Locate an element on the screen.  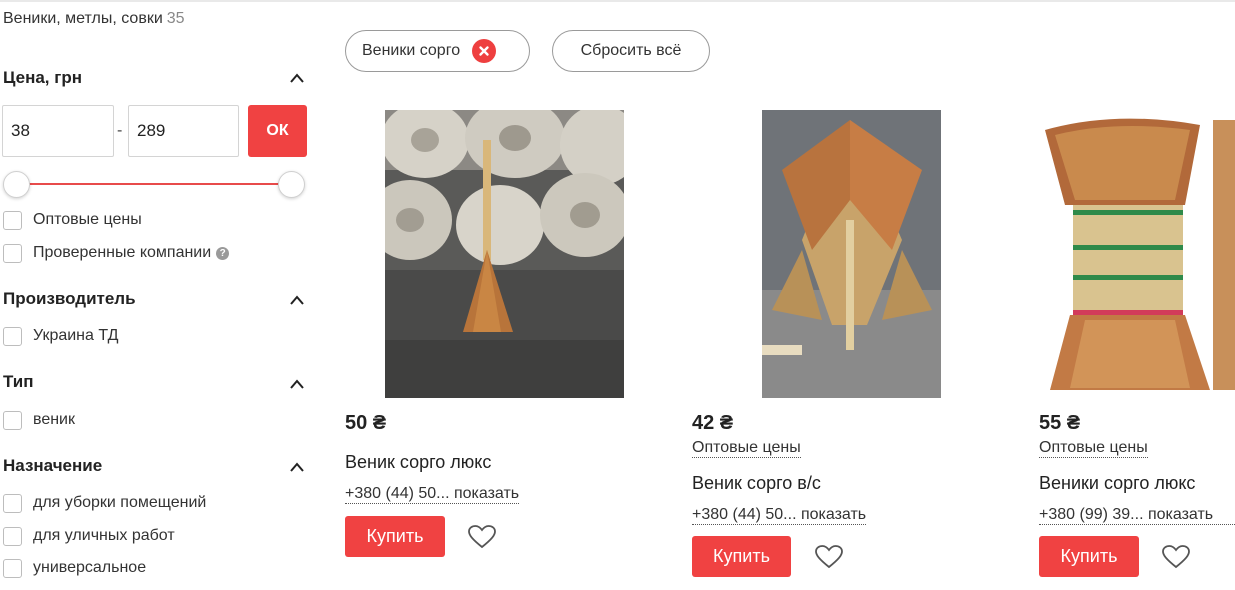
filter-label: веник is located at coordinates (54, 419).